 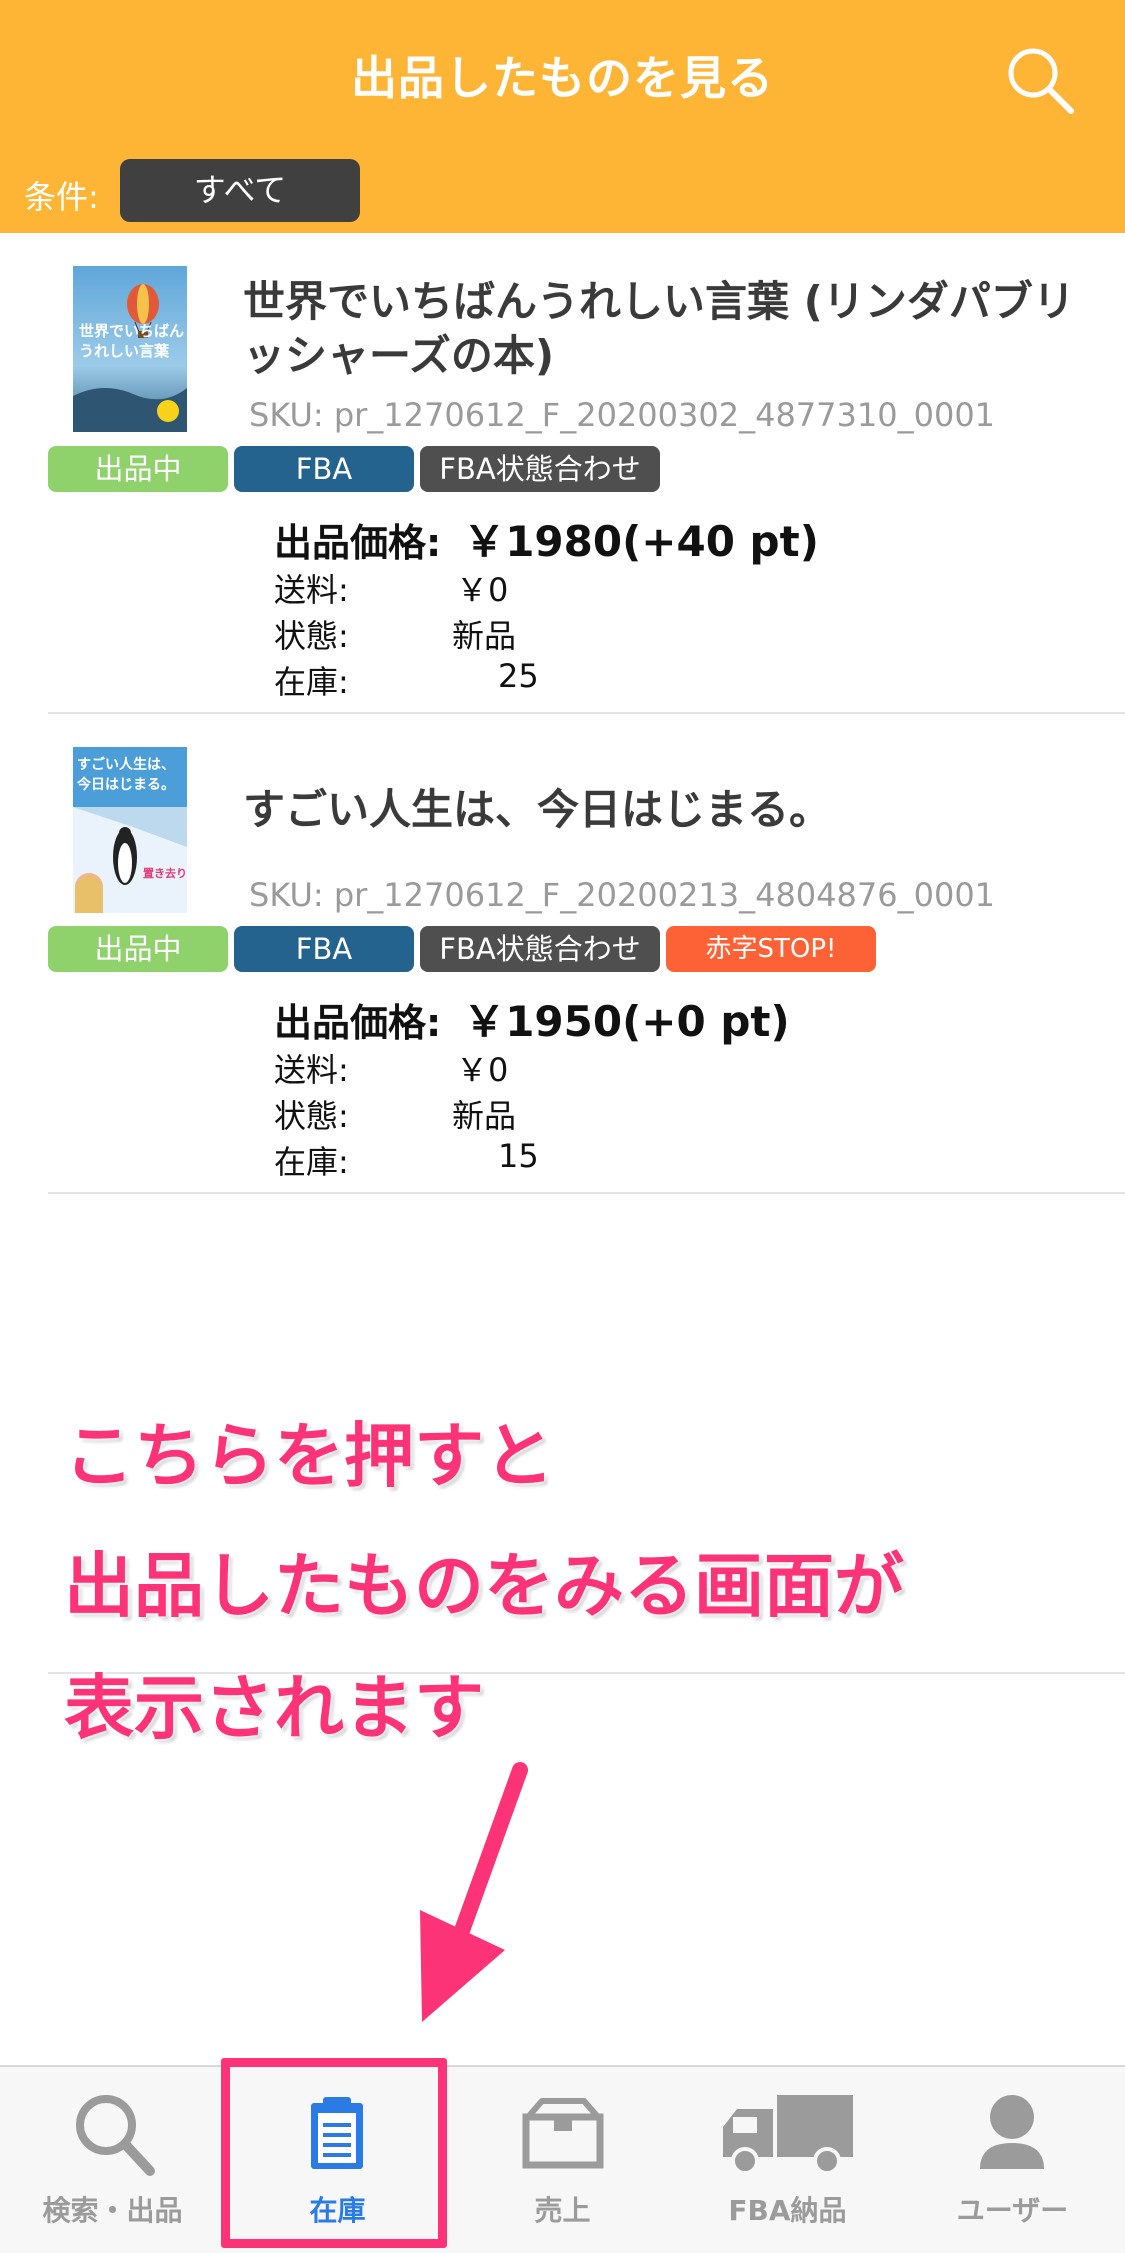 I want to click on svg-text: 世界でいちばん, so click(x=131, y=331).